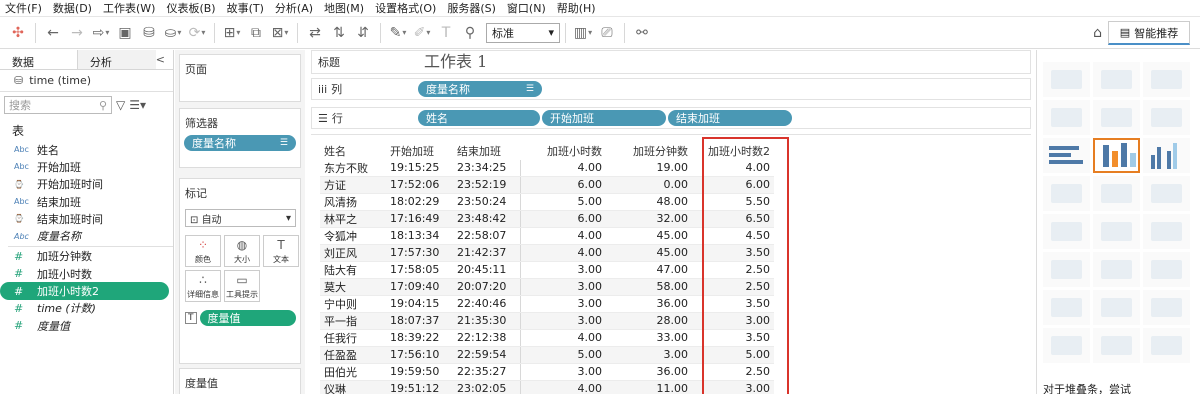 The image size is (1200, 394). What do you see at coordinates (125, 33) in the screenshot?
I see `save-icon: ▣` at bounding box center [125, 33].